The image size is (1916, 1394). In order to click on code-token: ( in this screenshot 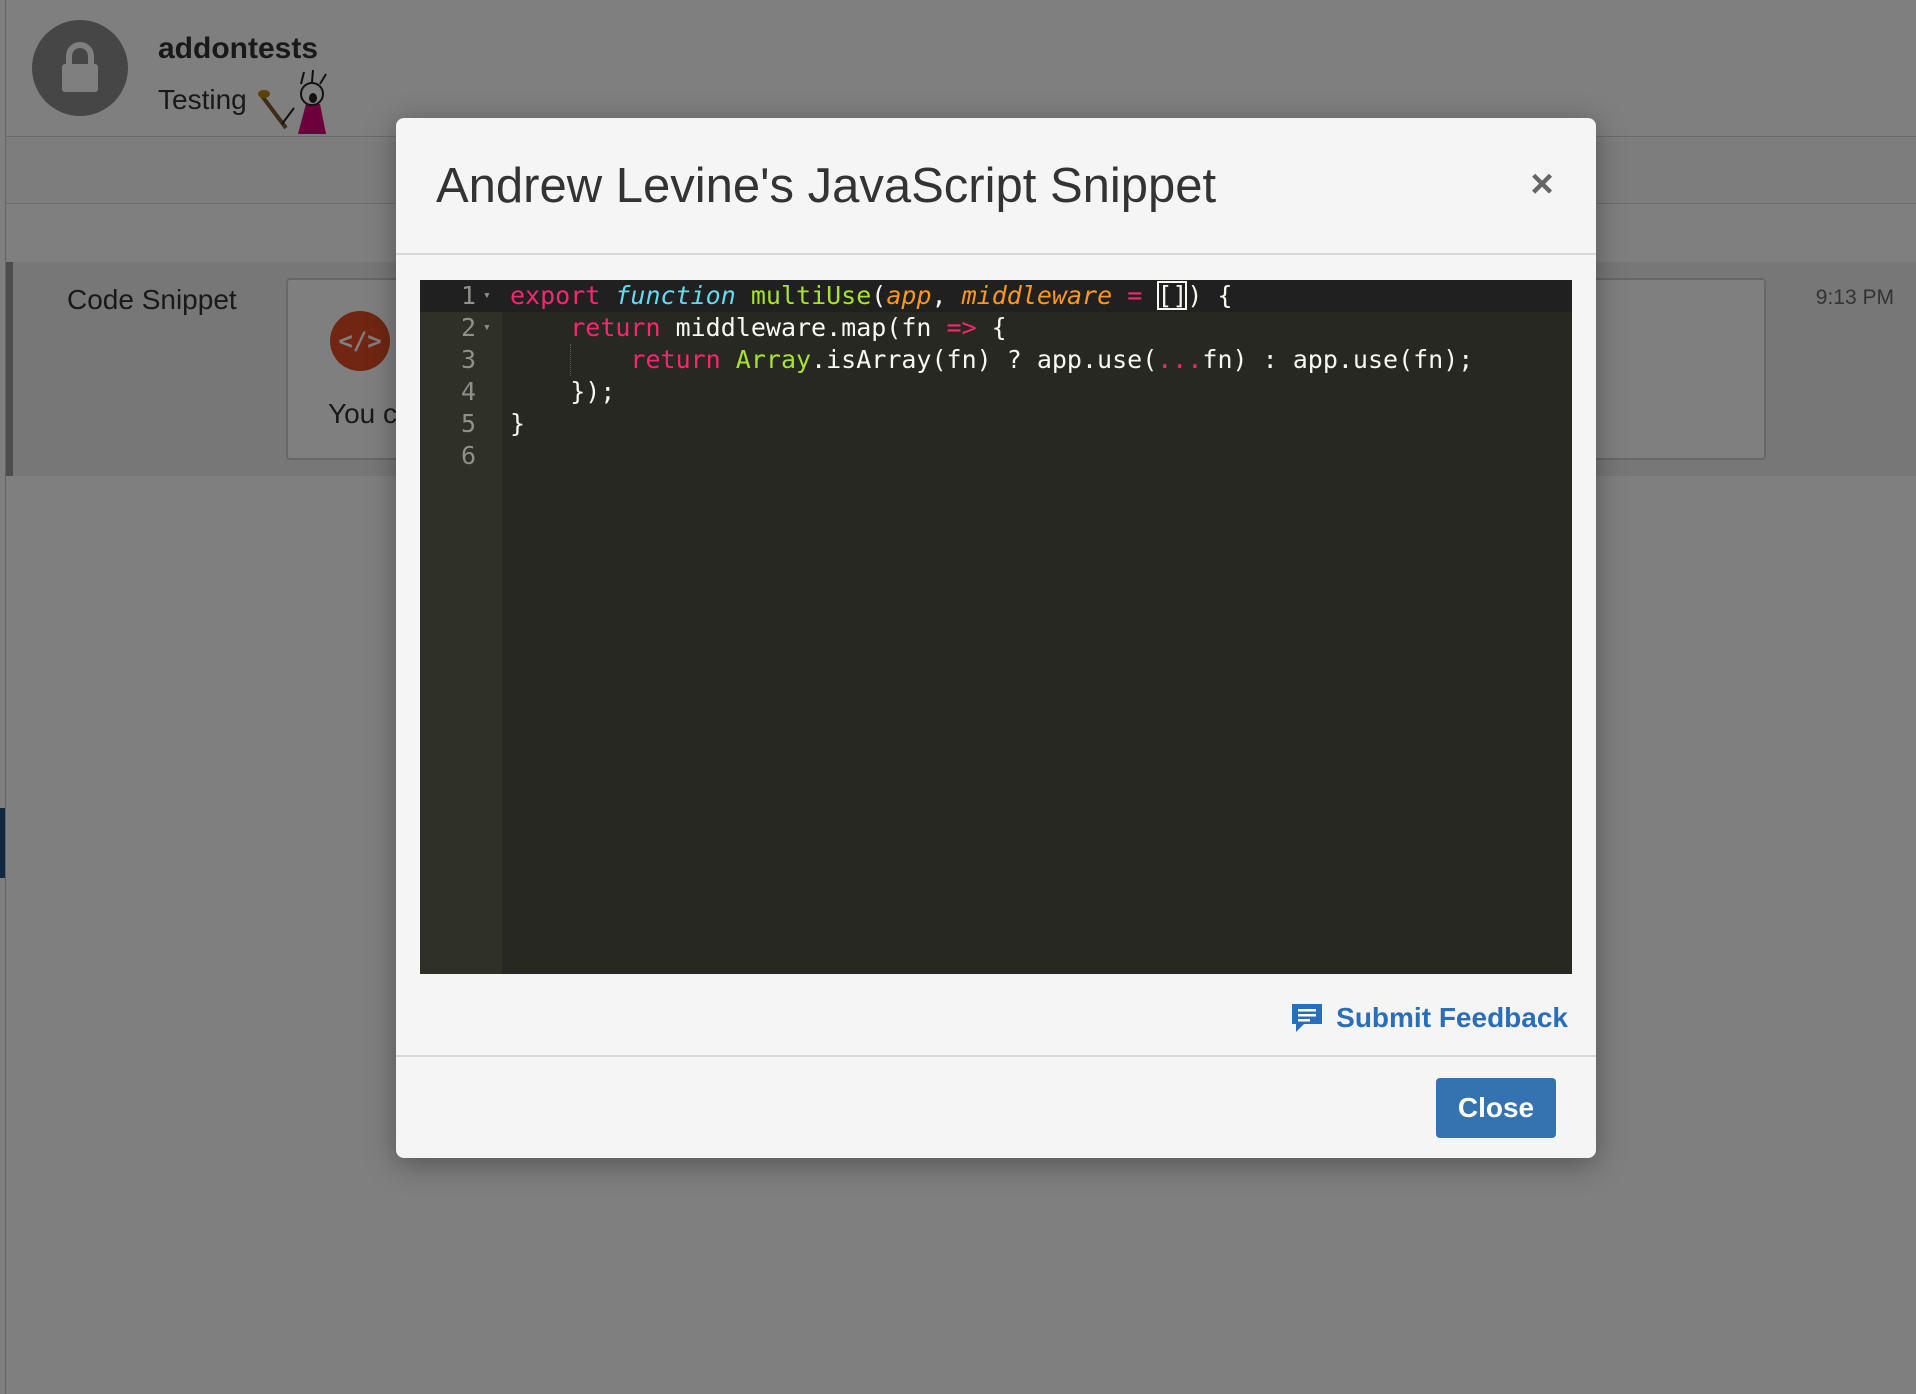, I will do `click(879, 295)`.